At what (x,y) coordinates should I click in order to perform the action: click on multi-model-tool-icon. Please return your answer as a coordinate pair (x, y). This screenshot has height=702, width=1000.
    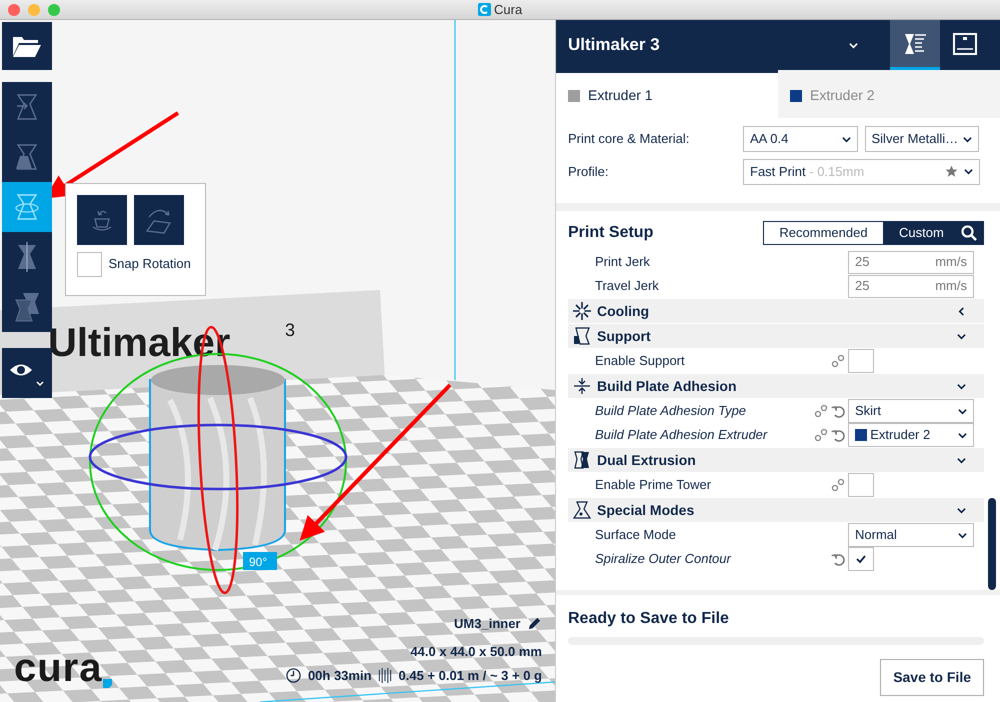
    Looking at the image, I should click on (27, 307).